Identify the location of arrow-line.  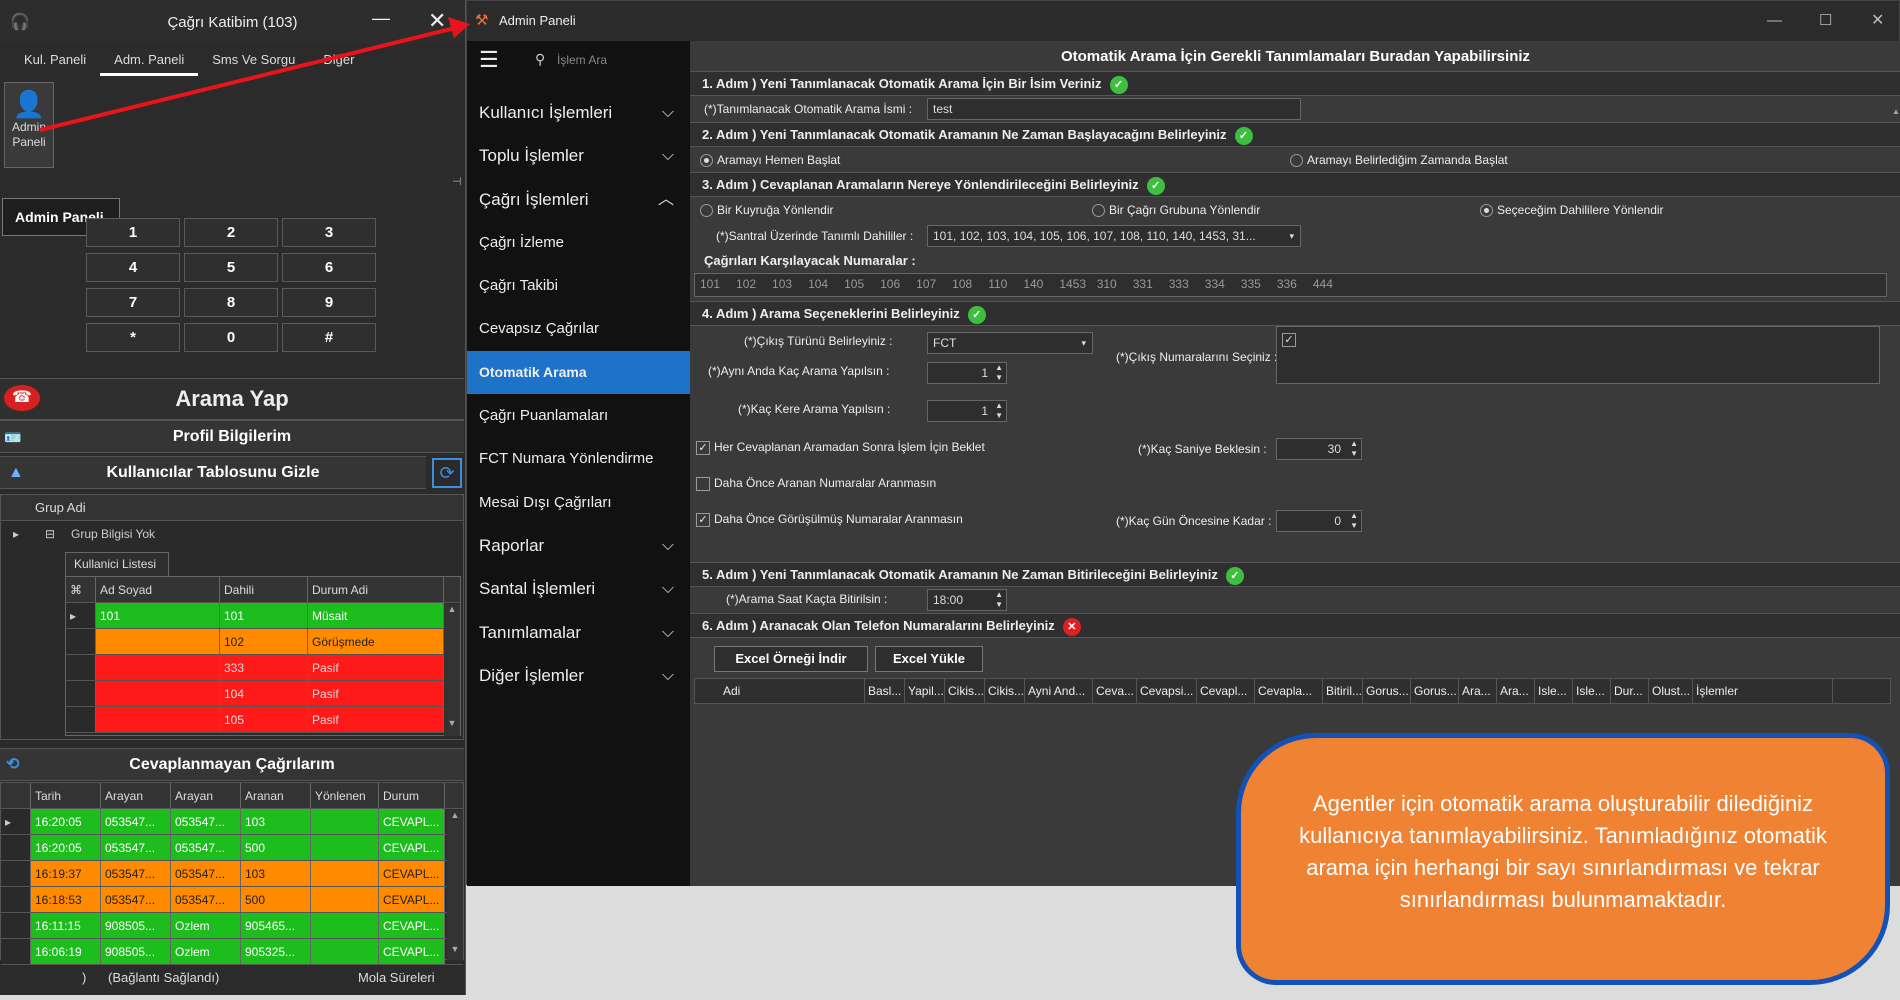
(247, 79).